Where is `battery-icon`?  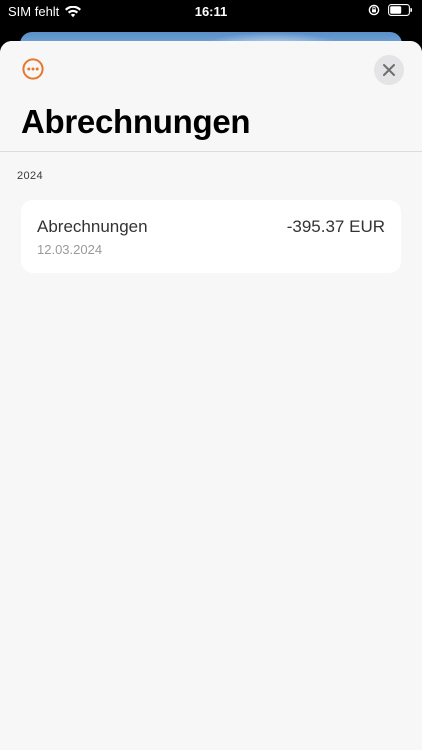 battery-icon is located at coordinates (400, 10).